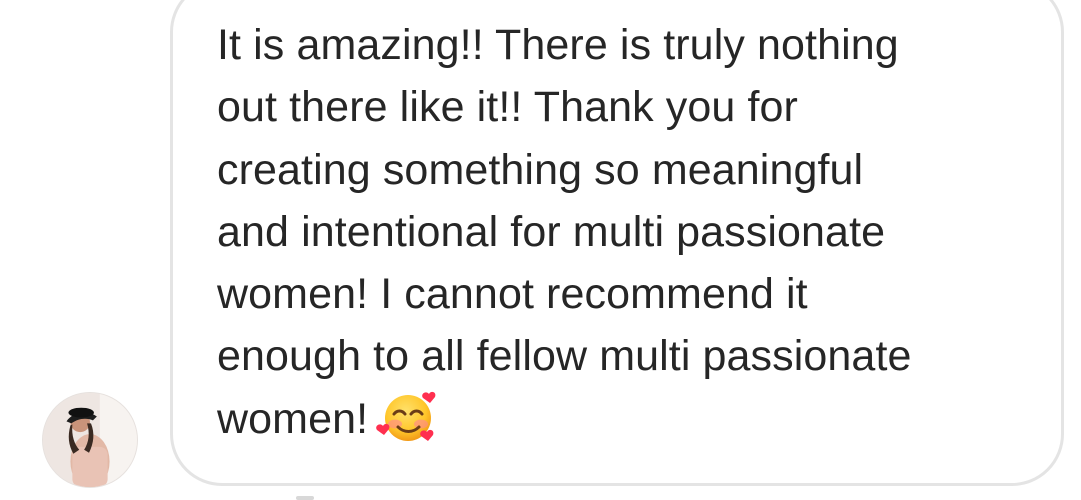 The height and width of the screenshot is (500, 1081). What do you see at coordinates (540, 169) in the screenshot?
I see `message-line: creating something so meaningful` at bounding box center [540, 169].